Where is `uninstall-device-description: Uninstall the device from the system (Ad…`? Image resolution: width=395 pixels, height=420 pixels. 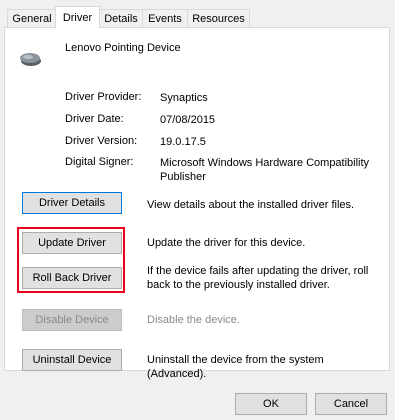
uninstall-device-description: Uninstall the device from the system (Ad… is located at coordinates (235, 367).